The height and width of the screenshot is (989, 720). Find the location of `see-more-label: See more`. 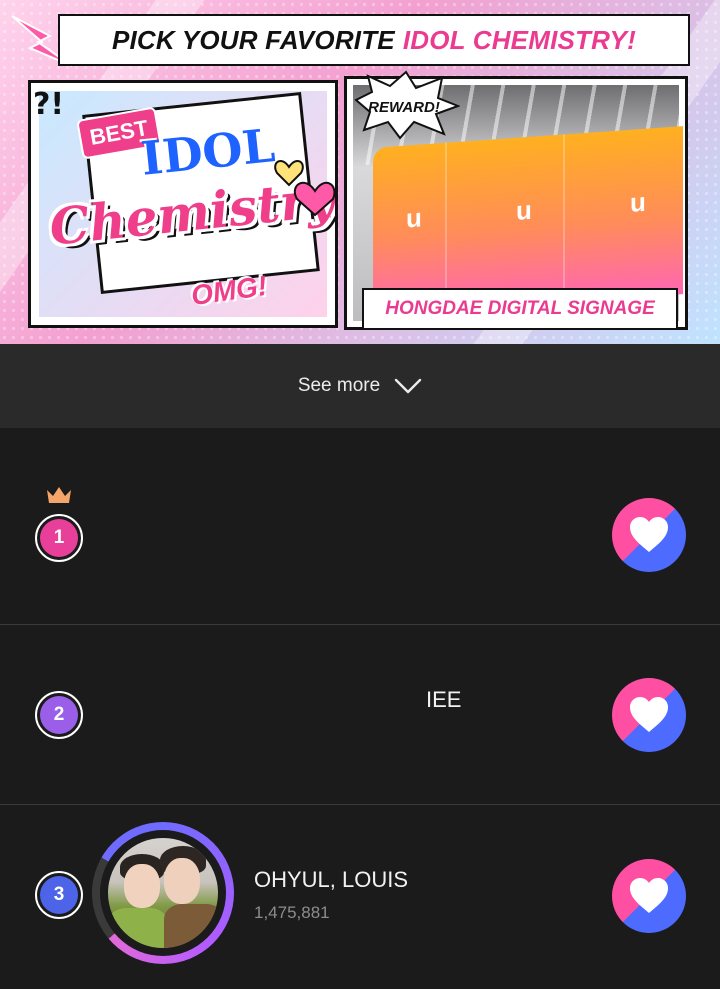

see-more-label: See more is located at coordinates (339, 385).